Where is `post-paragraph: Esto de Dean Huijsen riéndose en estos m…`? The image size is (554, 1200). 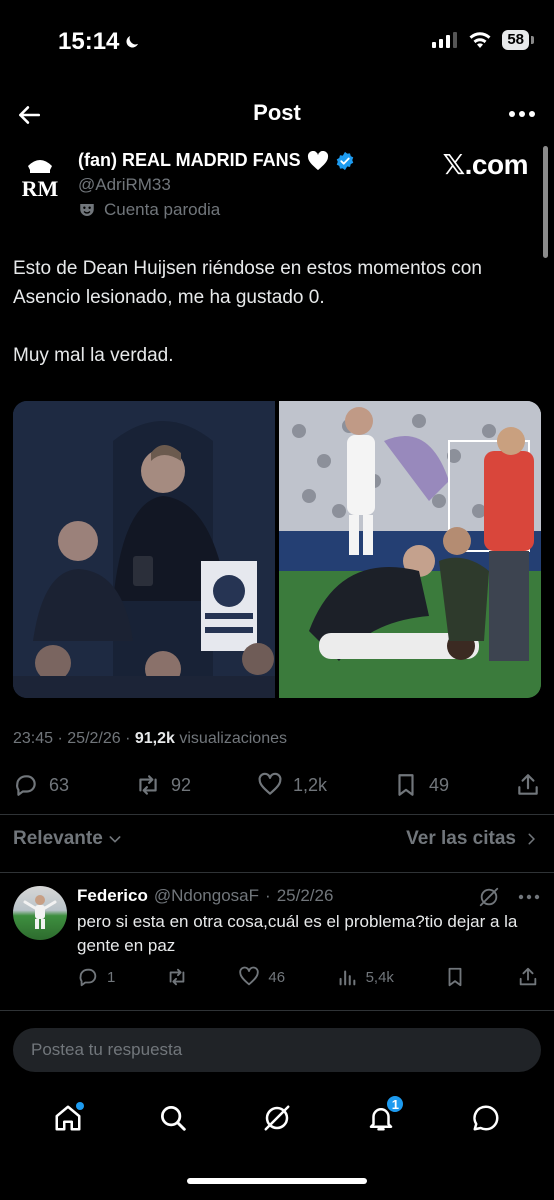
post-paragraph: Esto de Dean Huijsen riéndose en estos m… is located at coordinates (247, 283).